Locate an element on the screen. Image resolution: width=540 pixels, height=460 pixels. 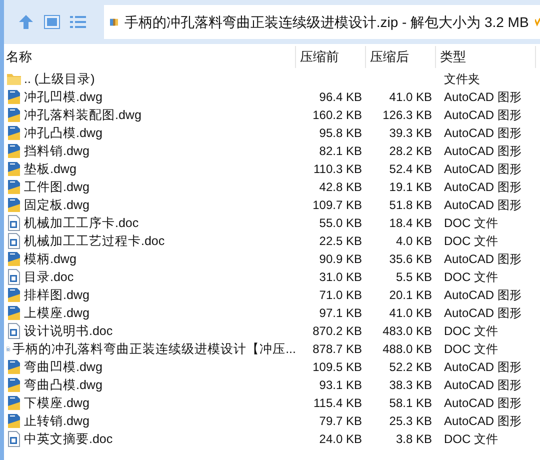
file-type: 文件夹 is located at coordinates (462, 79).